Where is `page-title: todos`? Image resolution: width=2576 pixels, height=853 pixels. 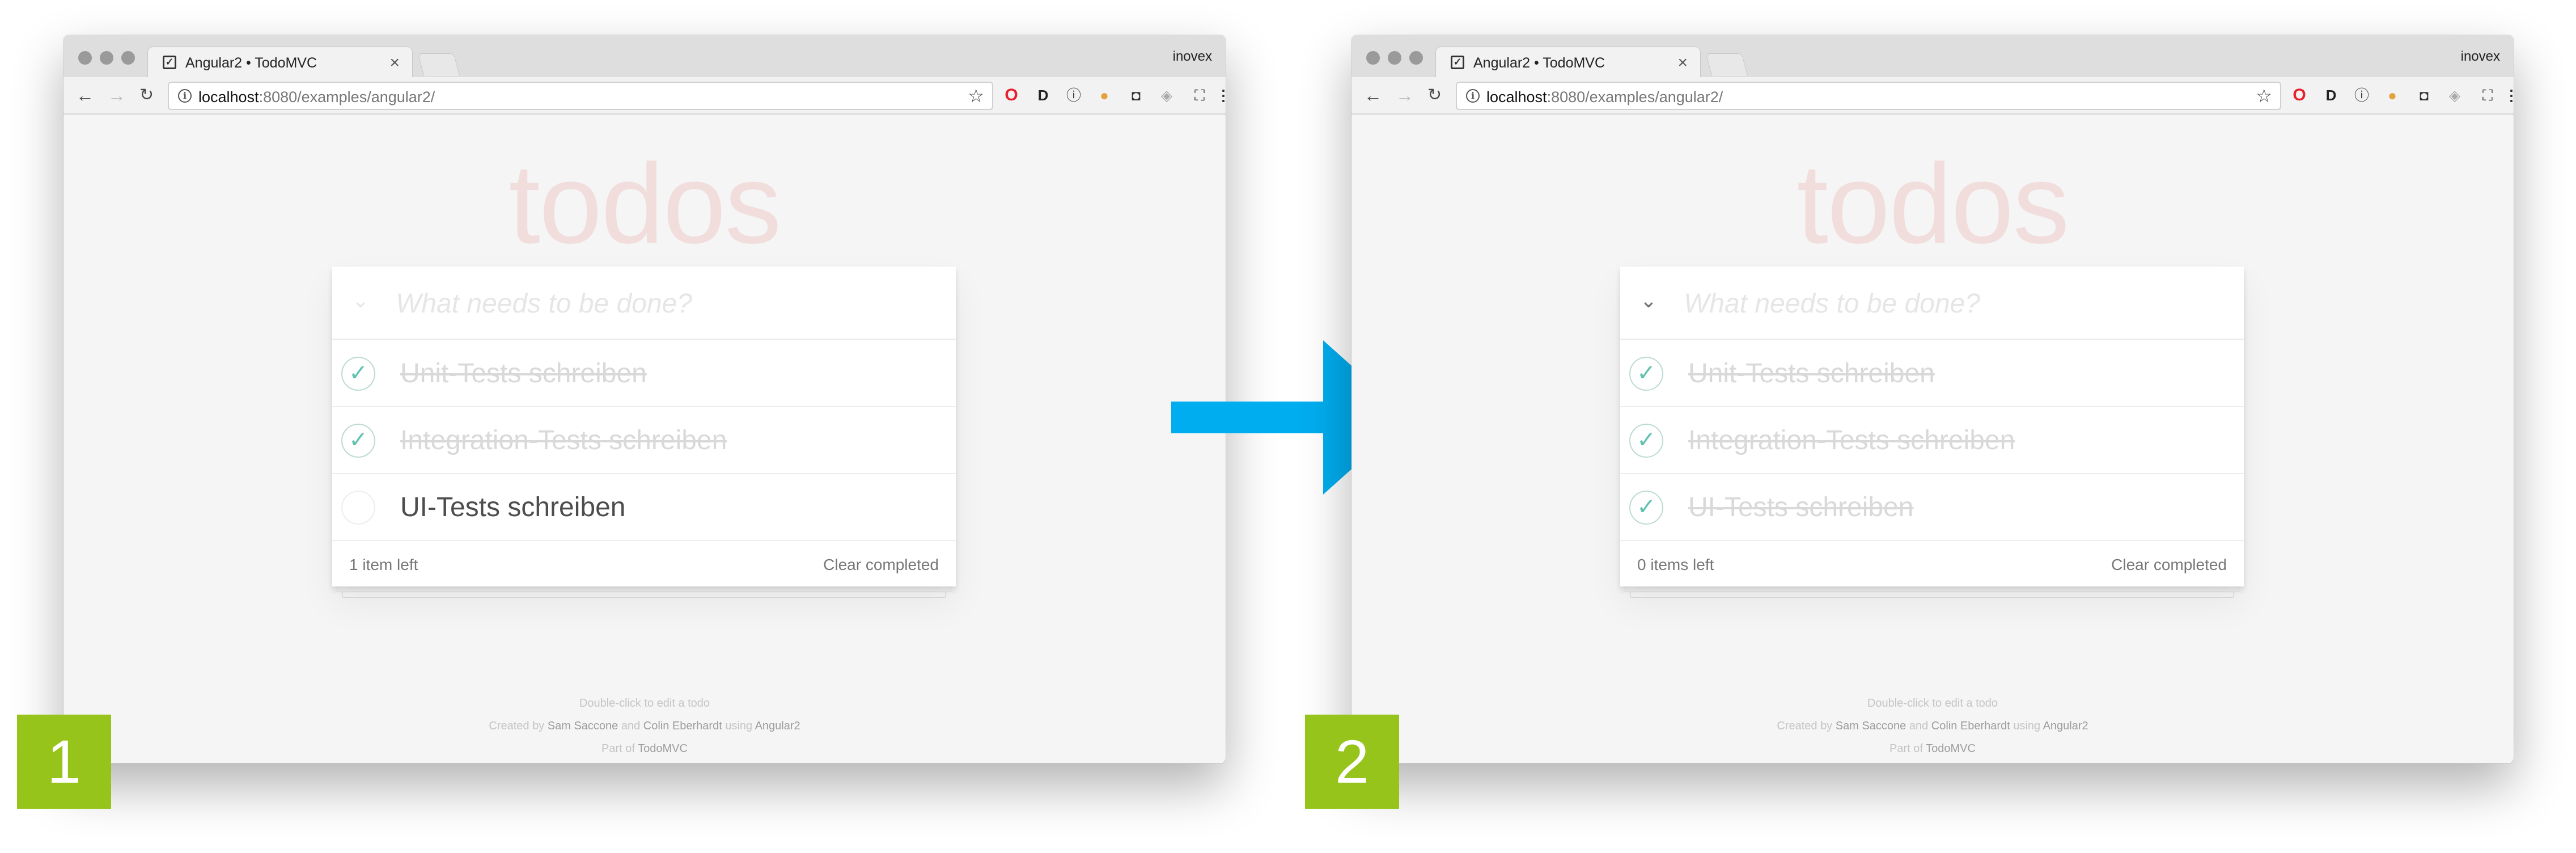 page-title: todos is located at coordinates (1933, 204).